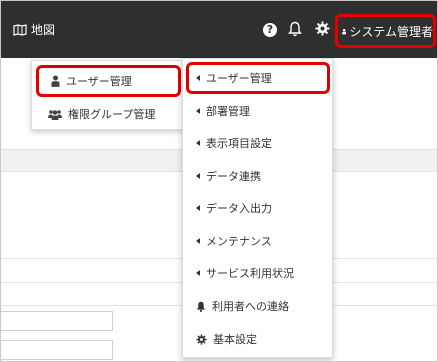 This screenshot has width=438, height=362. I want to click on menu-item-permission-group-management: 権限グループ管理, so click(108, 114).